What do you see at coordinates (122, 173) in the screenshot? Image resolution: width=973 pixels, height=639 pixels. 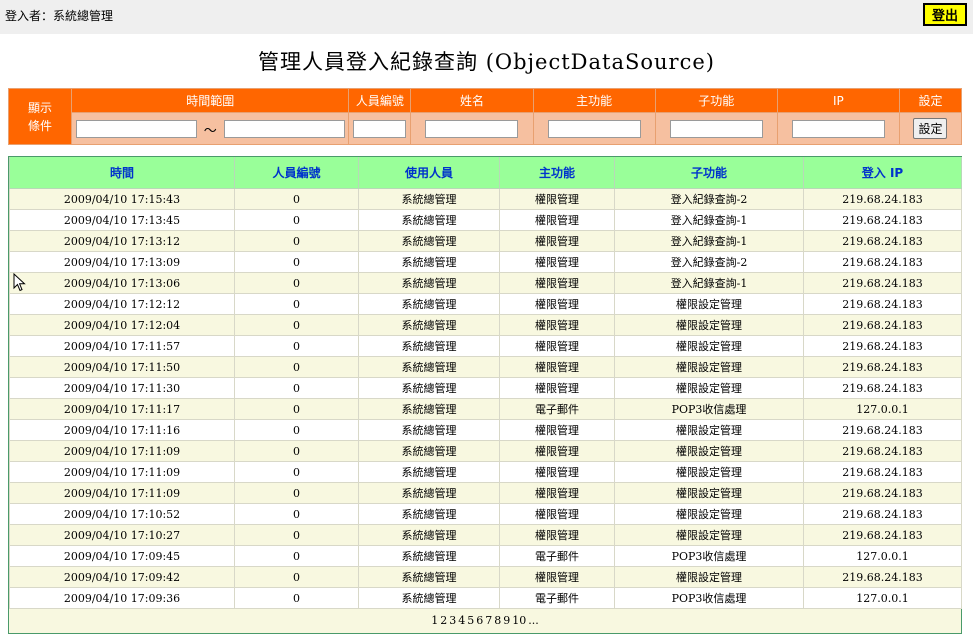 I see `column-header-time: 時間` at bounding box center [122, 173].